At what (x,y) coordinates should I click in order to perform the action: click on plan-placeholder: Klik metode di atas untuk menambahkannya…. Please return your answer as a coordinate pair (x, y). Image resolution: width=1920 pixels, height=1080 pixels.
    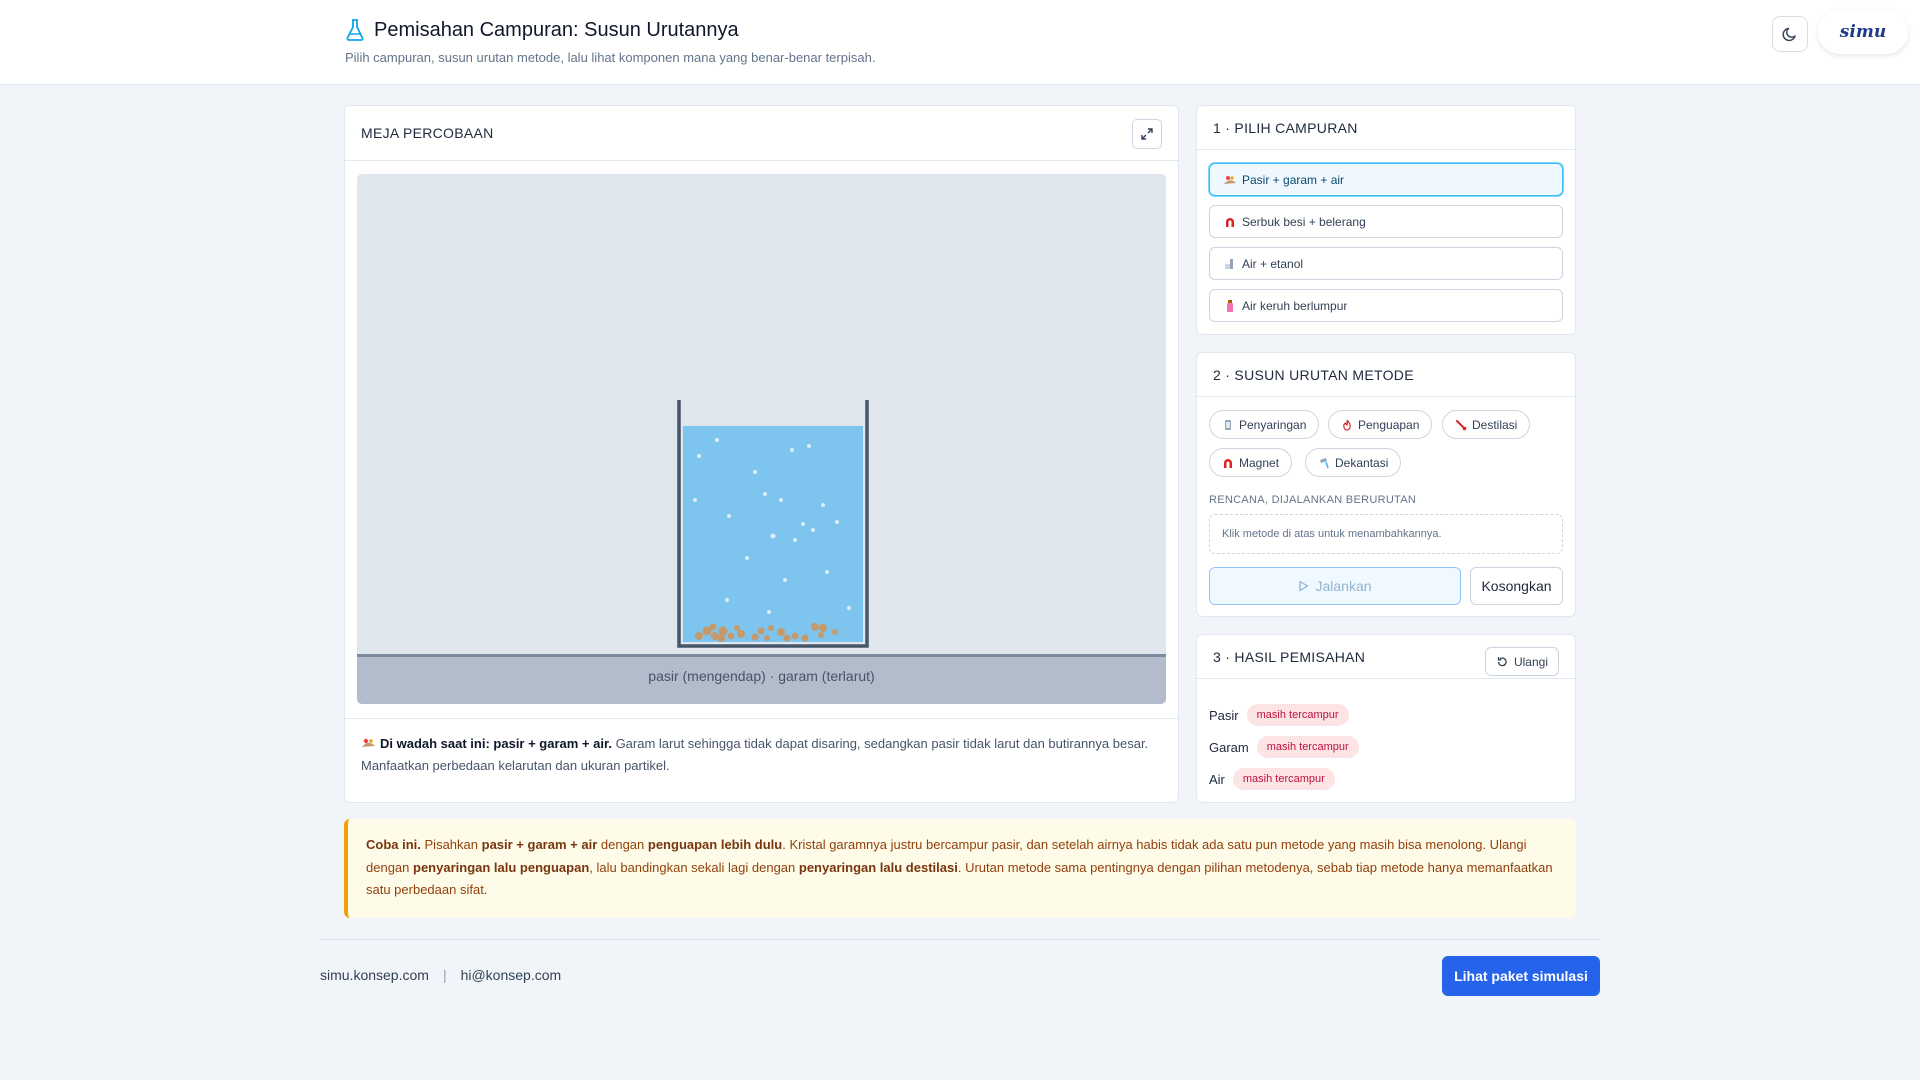
    Looking at the image, I should click on (1332, 534).